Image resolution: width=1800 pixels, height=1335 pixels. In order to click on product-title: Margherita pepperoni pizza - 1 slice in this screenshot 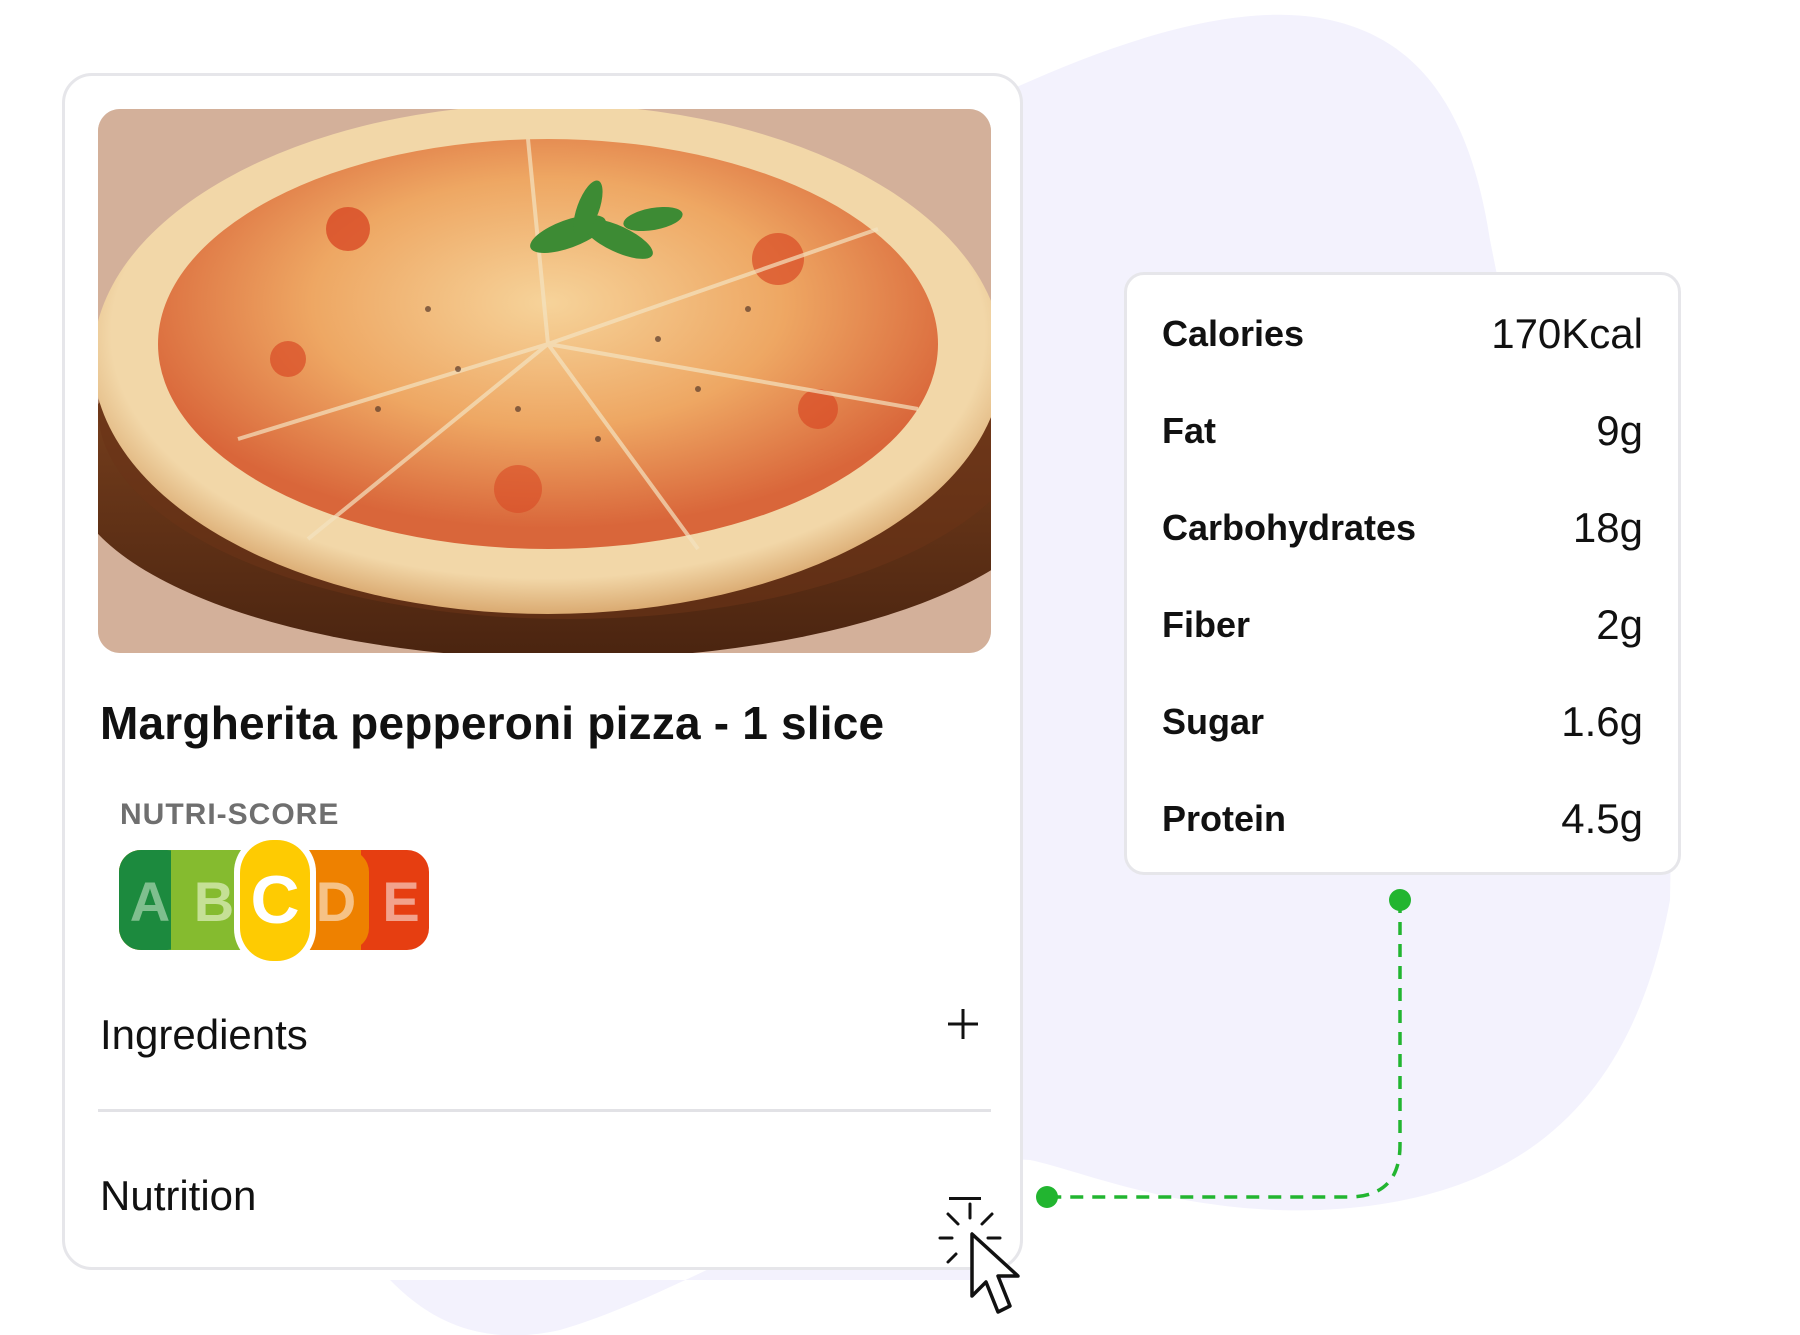, I will do `click(492, 723)`.